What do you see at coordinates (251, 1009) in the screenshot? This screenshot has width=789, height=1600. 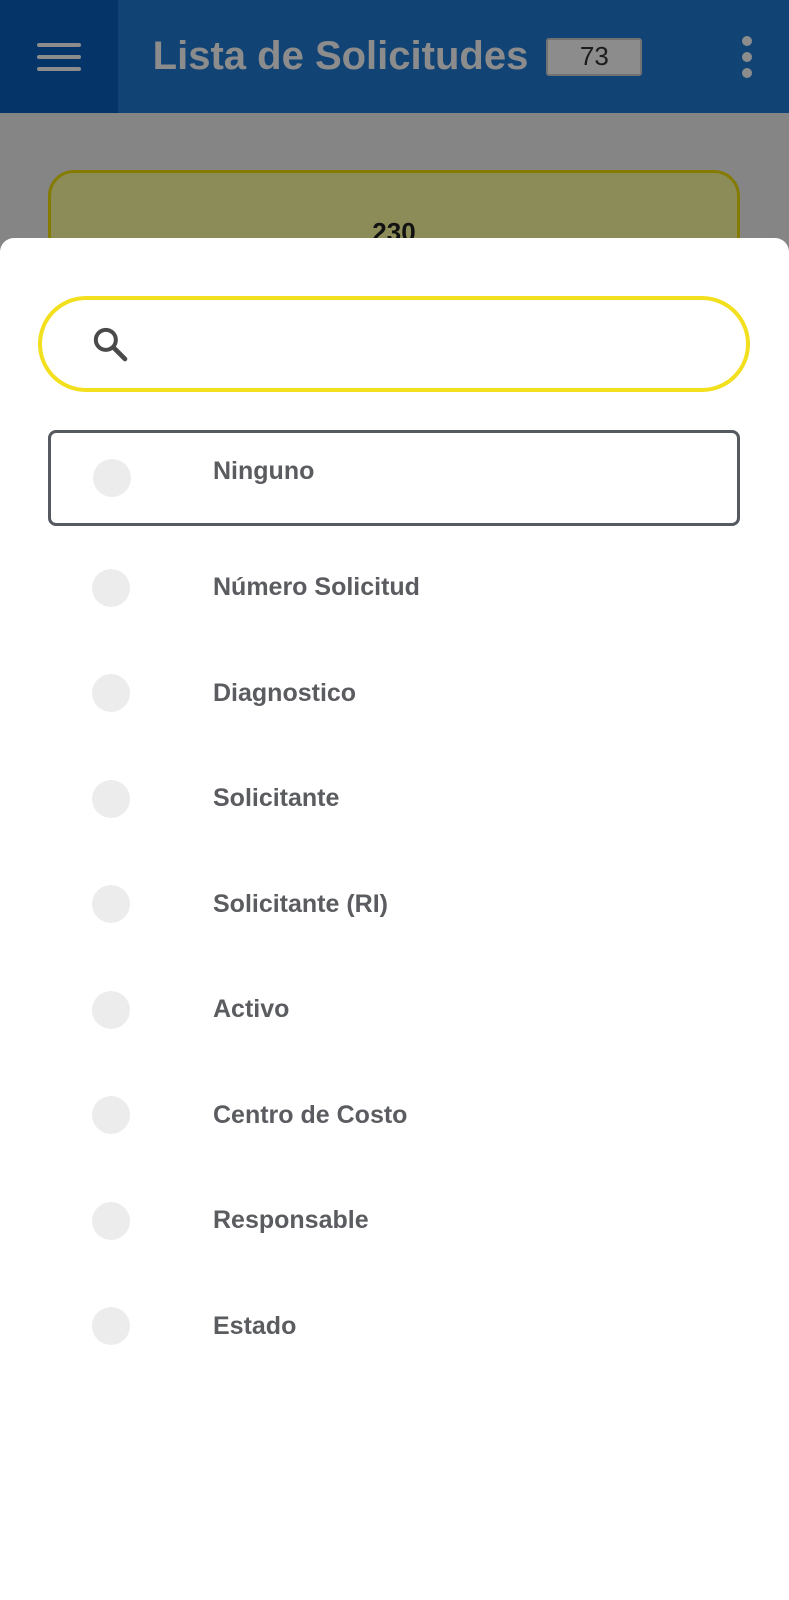 I see `option-label: Activo` at bounding box center [251, 1009].